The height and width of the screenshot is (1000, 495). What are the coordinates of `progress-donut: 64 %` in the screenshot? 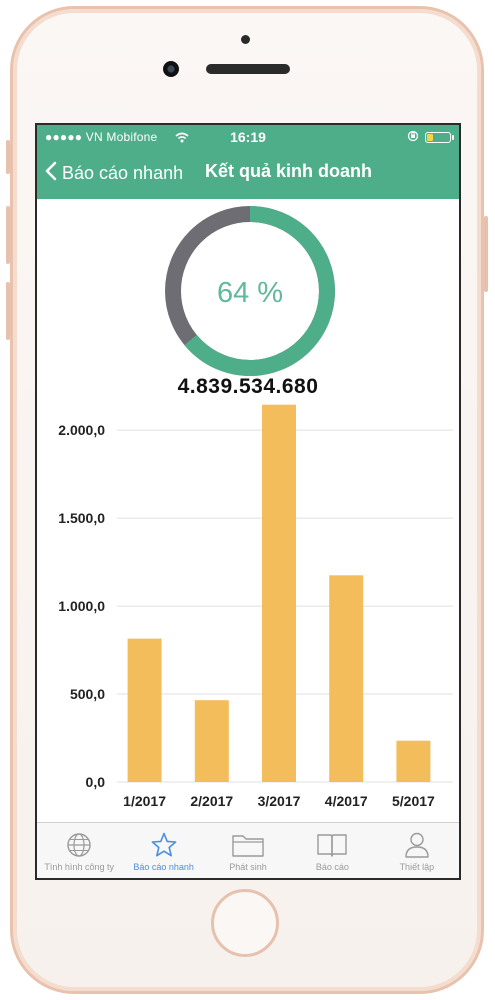 It's located at (250, 291).